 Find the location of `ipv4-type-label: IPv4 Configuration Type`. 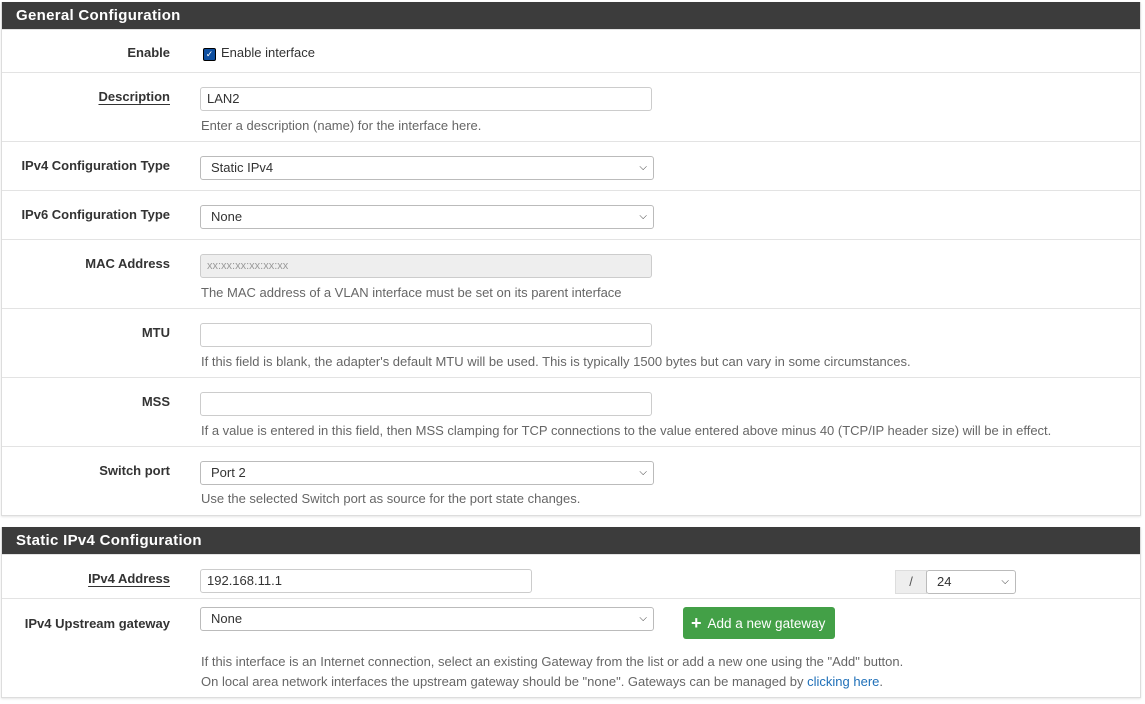

ipv4-type-label: IPv4 Configuration Type is located at coordinates (95, 165).